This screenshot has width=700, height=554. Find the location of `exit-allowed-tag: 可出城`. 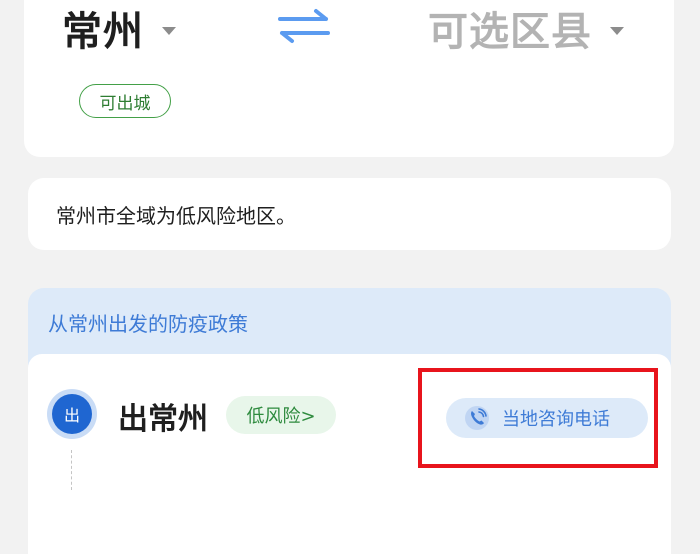

exit-allowed-tag: 可出城 is located at coordinates (125, 101).